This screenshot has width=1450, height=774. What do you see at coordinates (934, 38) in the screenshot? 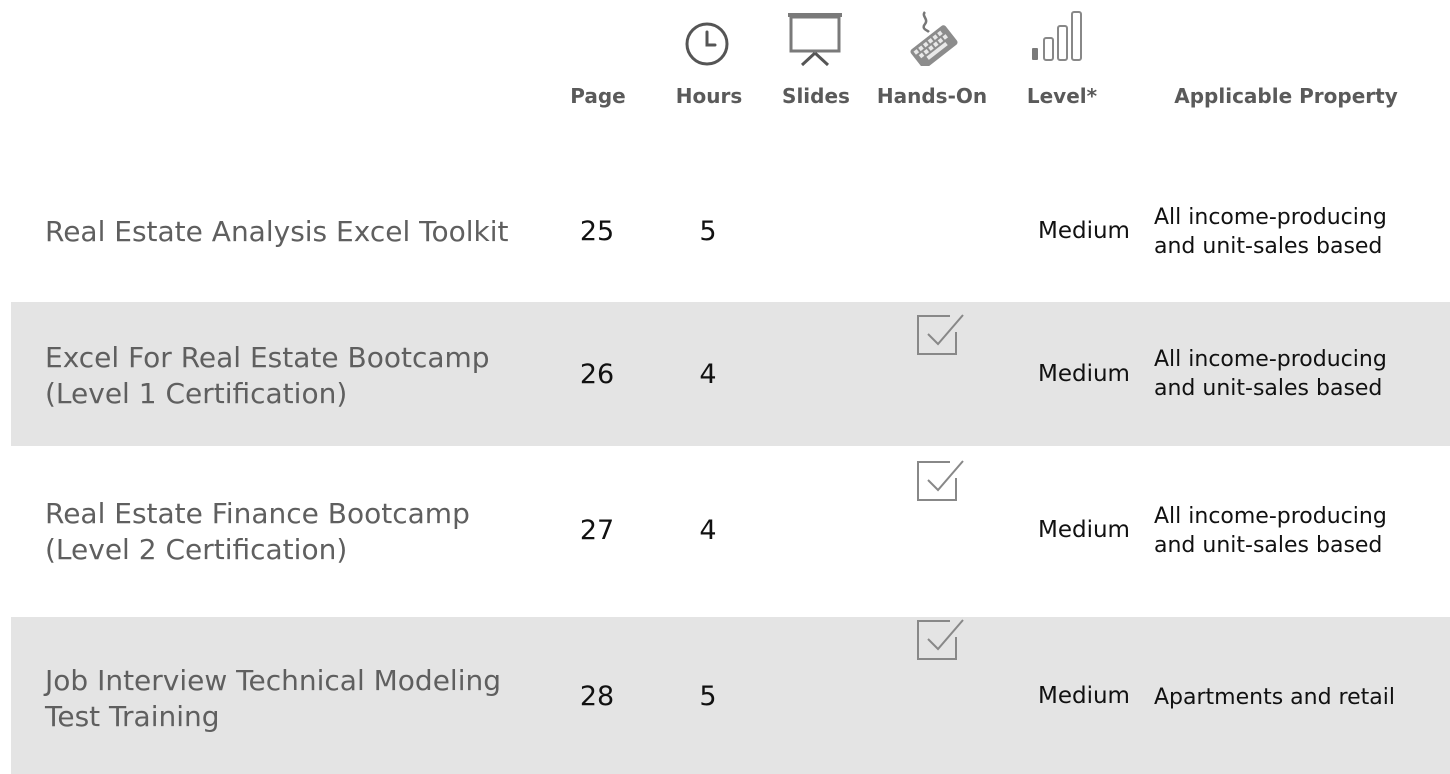
I see `keyboard-icon` at bounding box center [934, 38].